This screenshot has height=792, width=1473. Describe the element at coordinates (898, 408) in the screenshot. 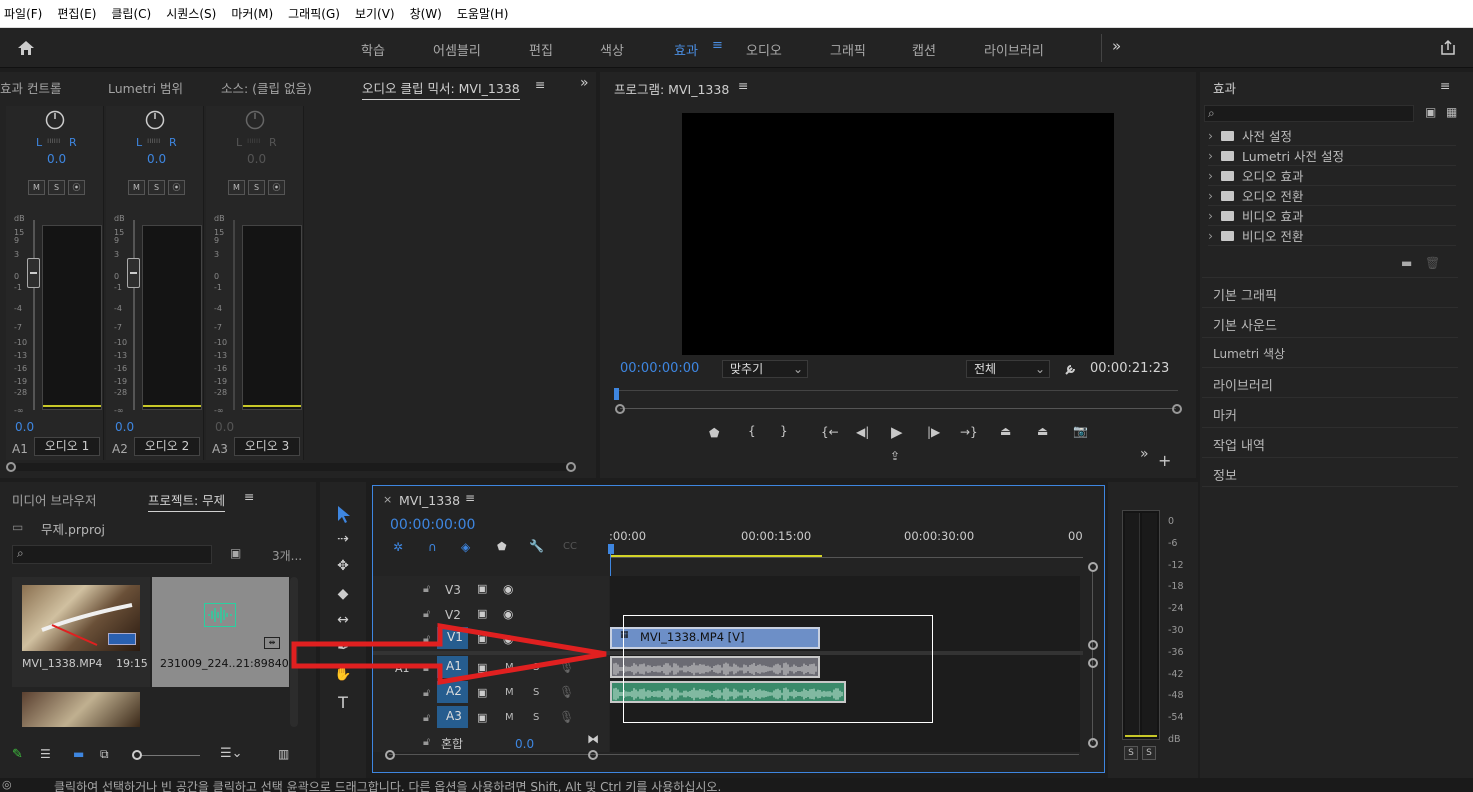

I see `zoom-scrollbar` at that location.